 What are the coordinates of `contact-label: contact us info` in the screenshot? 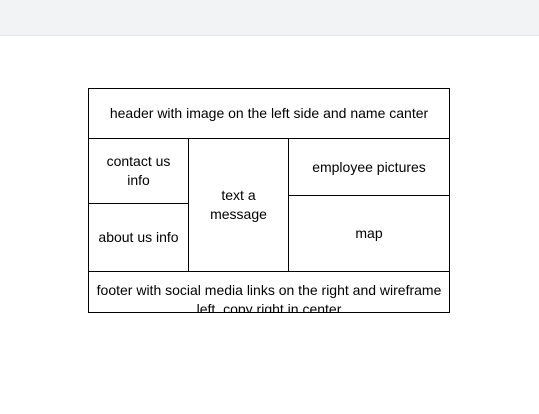 It's located at (138, 170).